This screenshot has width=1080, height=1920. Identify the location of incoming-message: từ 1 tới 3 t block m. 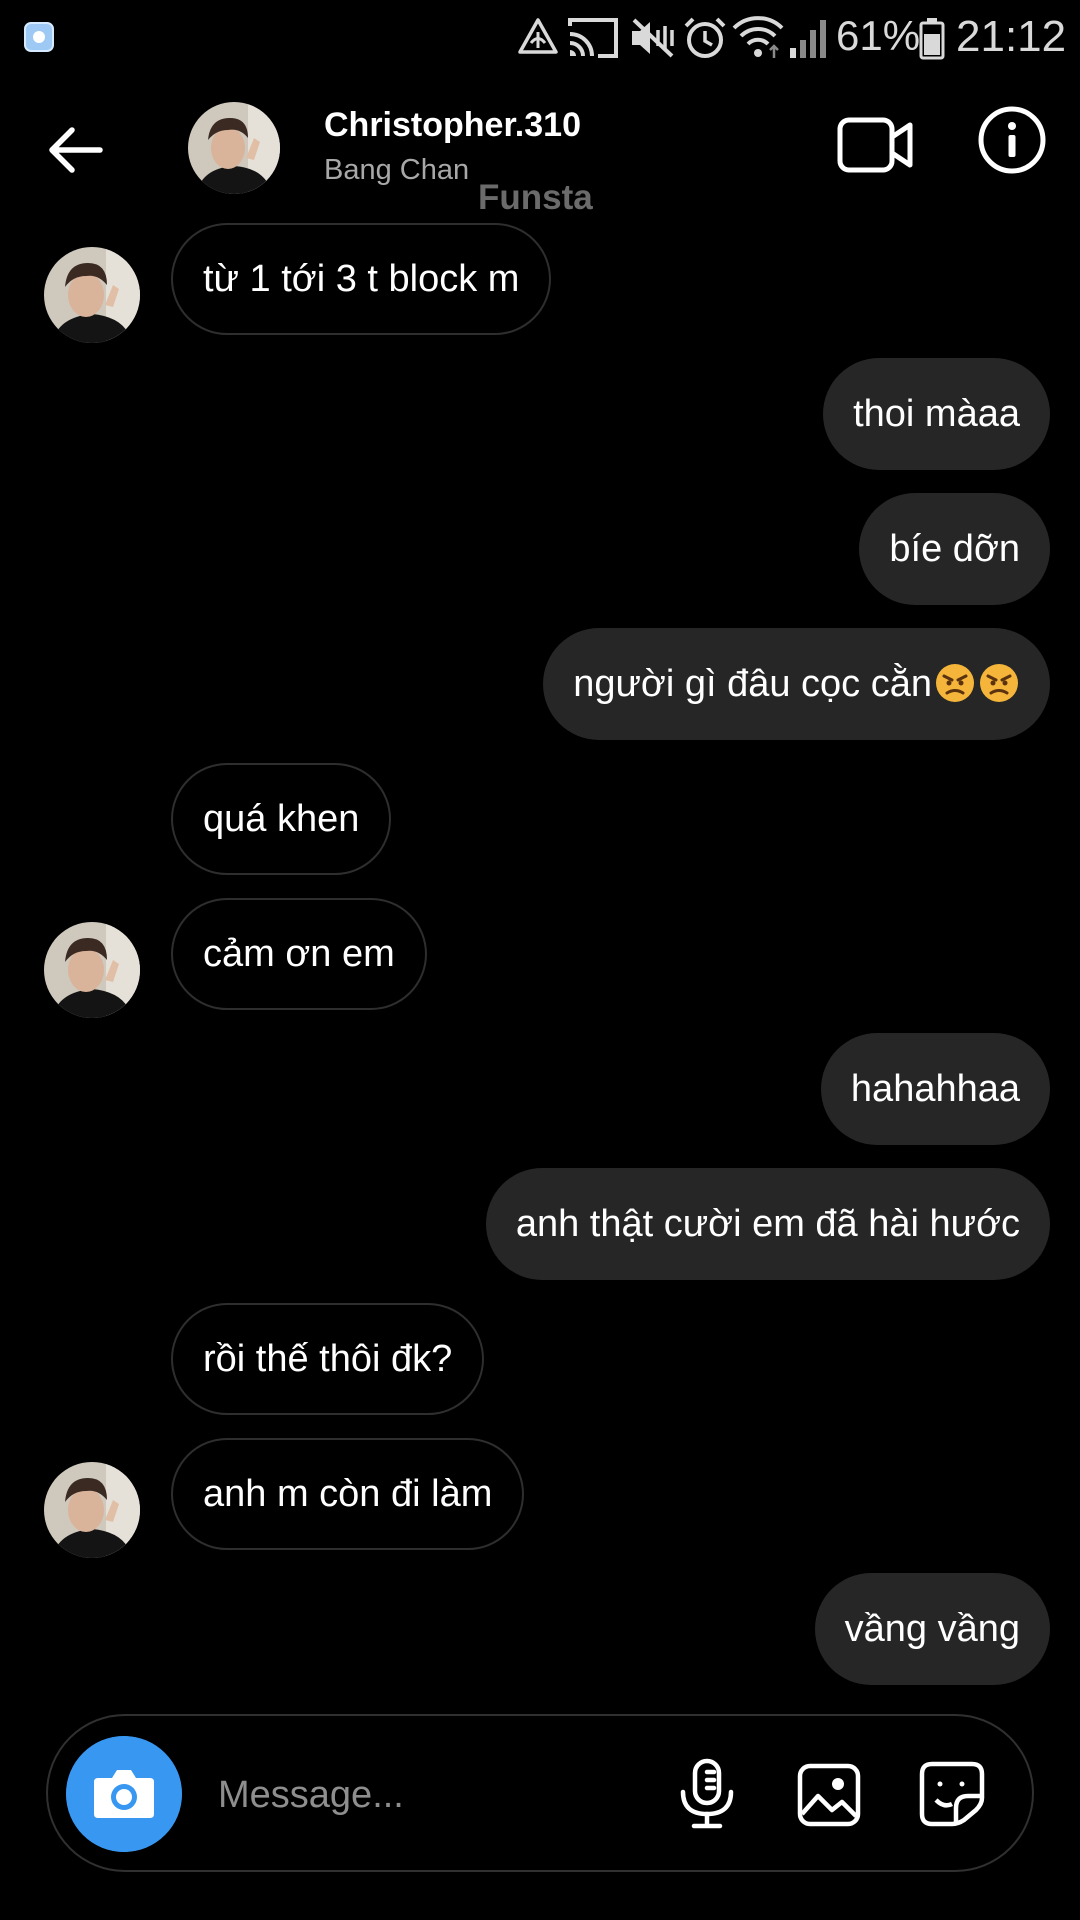
(361, 279).